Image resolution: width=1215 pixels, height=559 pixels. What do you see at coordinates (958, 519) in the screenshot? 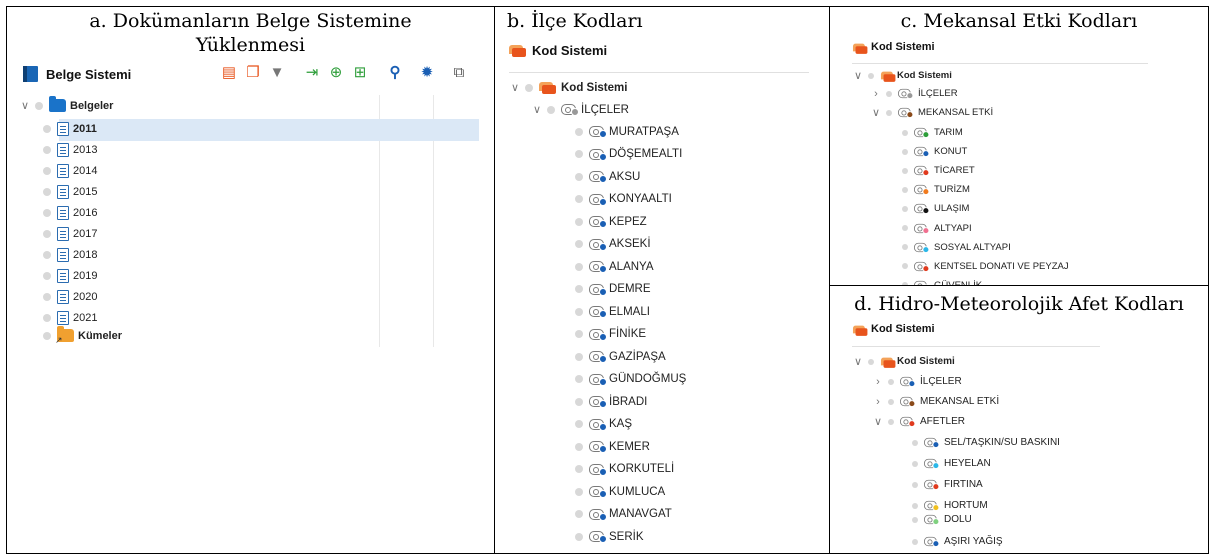
I see `tree-item-label: DOLU` at bounding box center [958, 519].